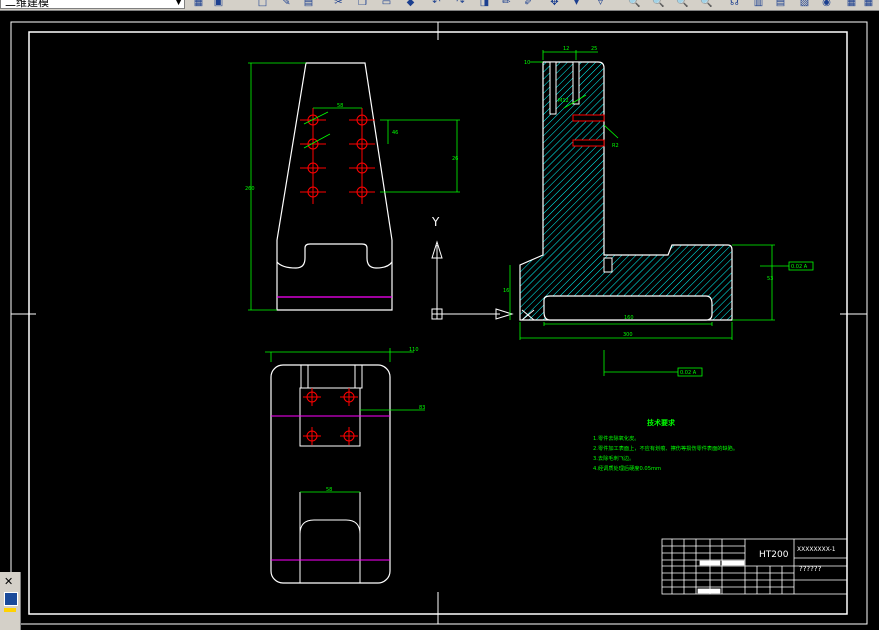 The image size is (879, 630). I want to click on tolerance-1: 0.02 A, so click(799, 267).